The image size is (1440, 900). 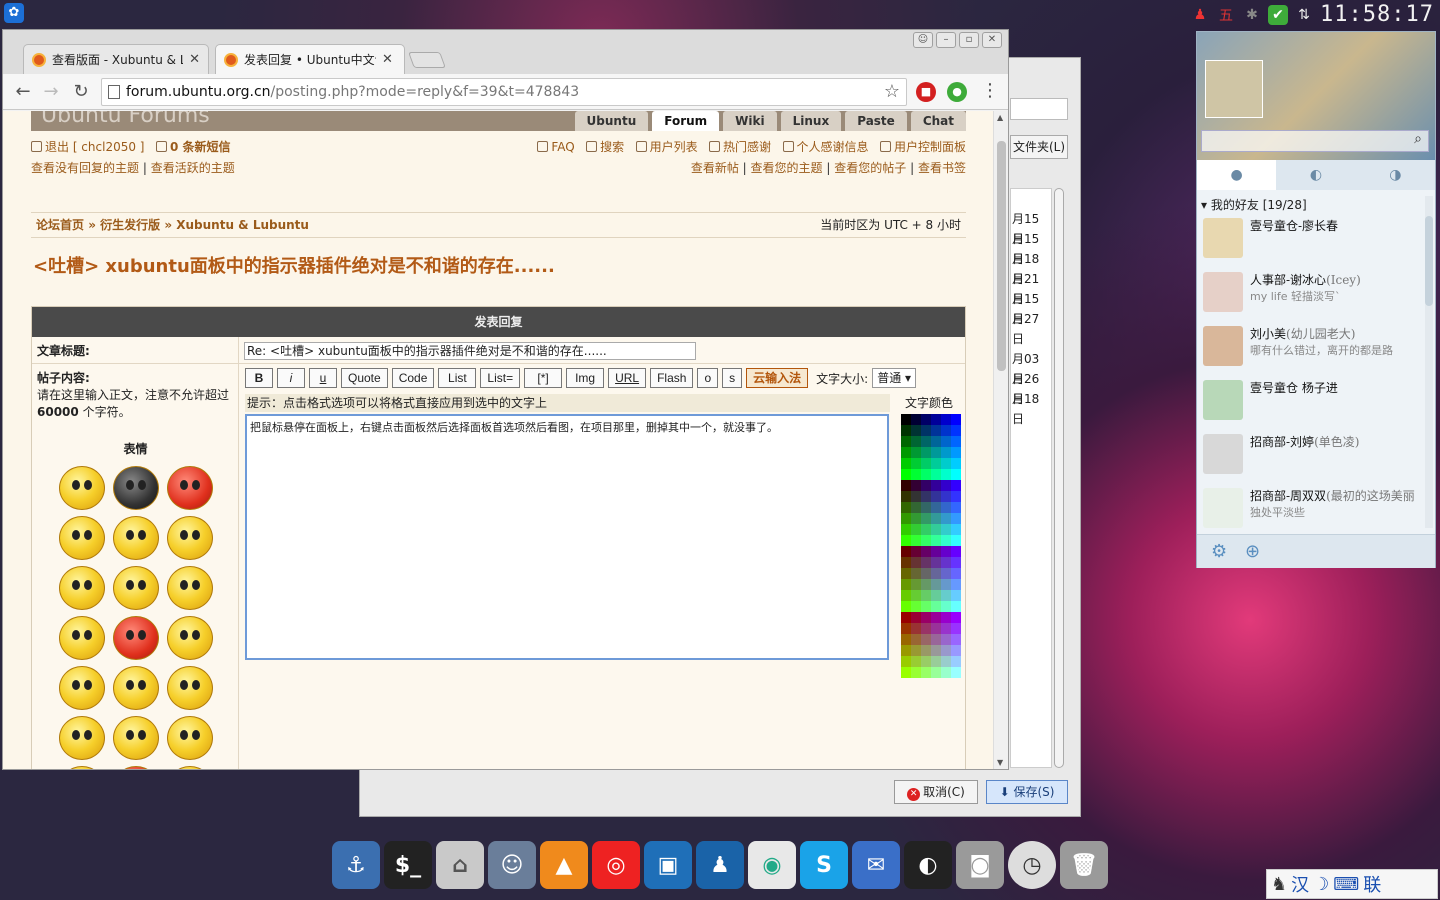 I want to click on bookmarks-link: 查看书签, so click(x=942, y=168).